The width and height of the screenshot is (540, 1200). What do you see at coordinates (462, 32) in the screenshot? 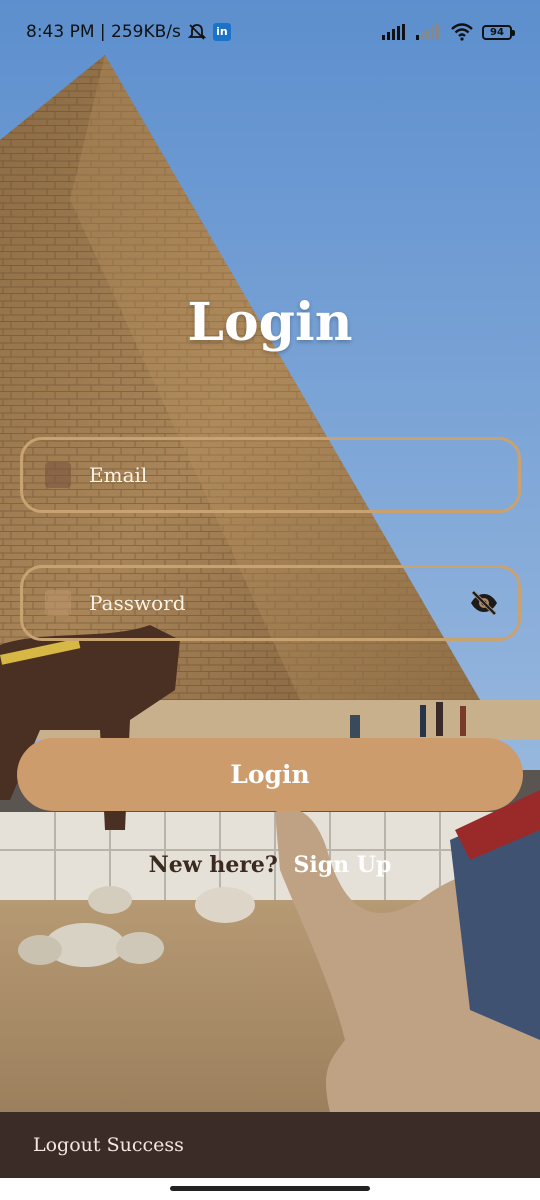
I see `wifi-icon` at bounding box center [462, 32].